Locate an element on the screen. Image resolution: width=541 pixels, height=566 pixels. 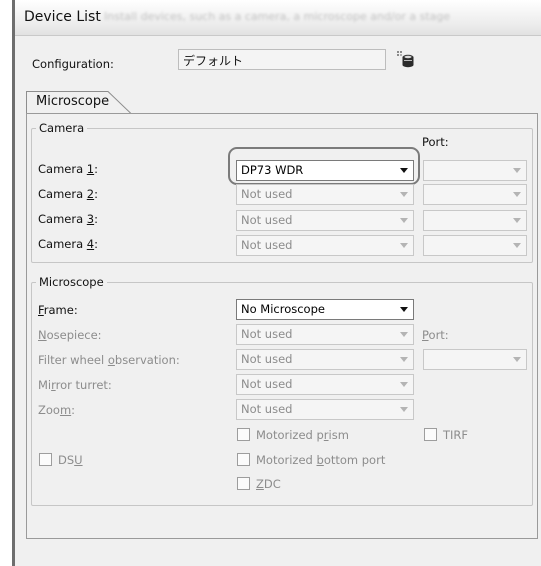
configuration-label: Configuration: is located at coordinates (73, 64).